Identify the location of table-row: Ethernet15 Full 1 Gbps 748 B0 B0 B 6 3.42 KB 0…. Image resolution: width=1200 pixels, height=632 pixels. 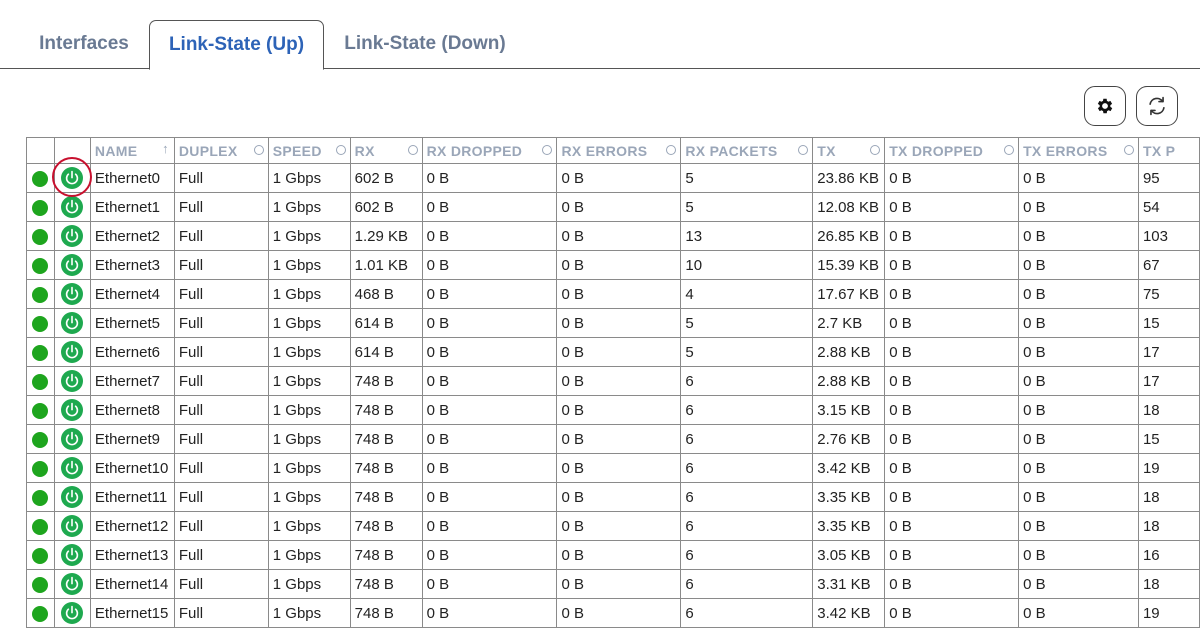
(613, 613).